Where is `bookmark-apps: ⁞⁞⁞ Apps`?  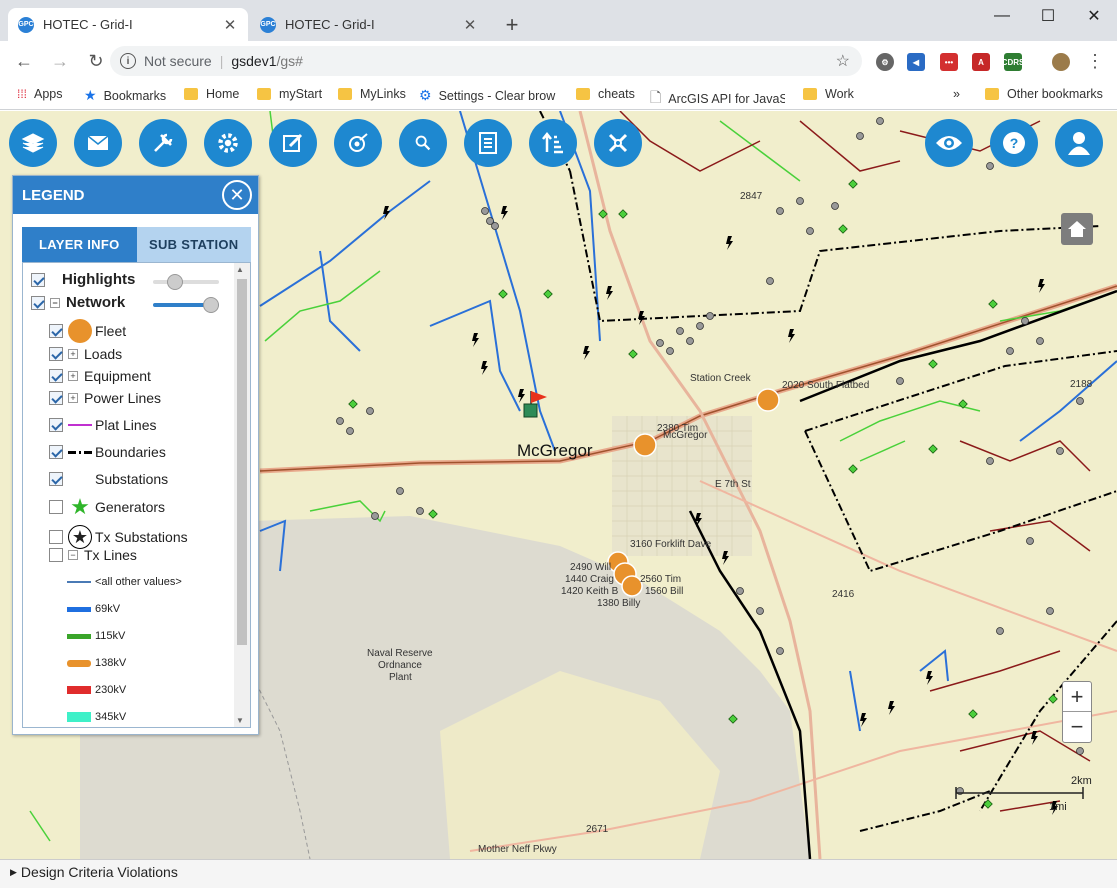 bookmark-apps: ⁞⁞⁞ Apps is located at coordinates (40, 94).